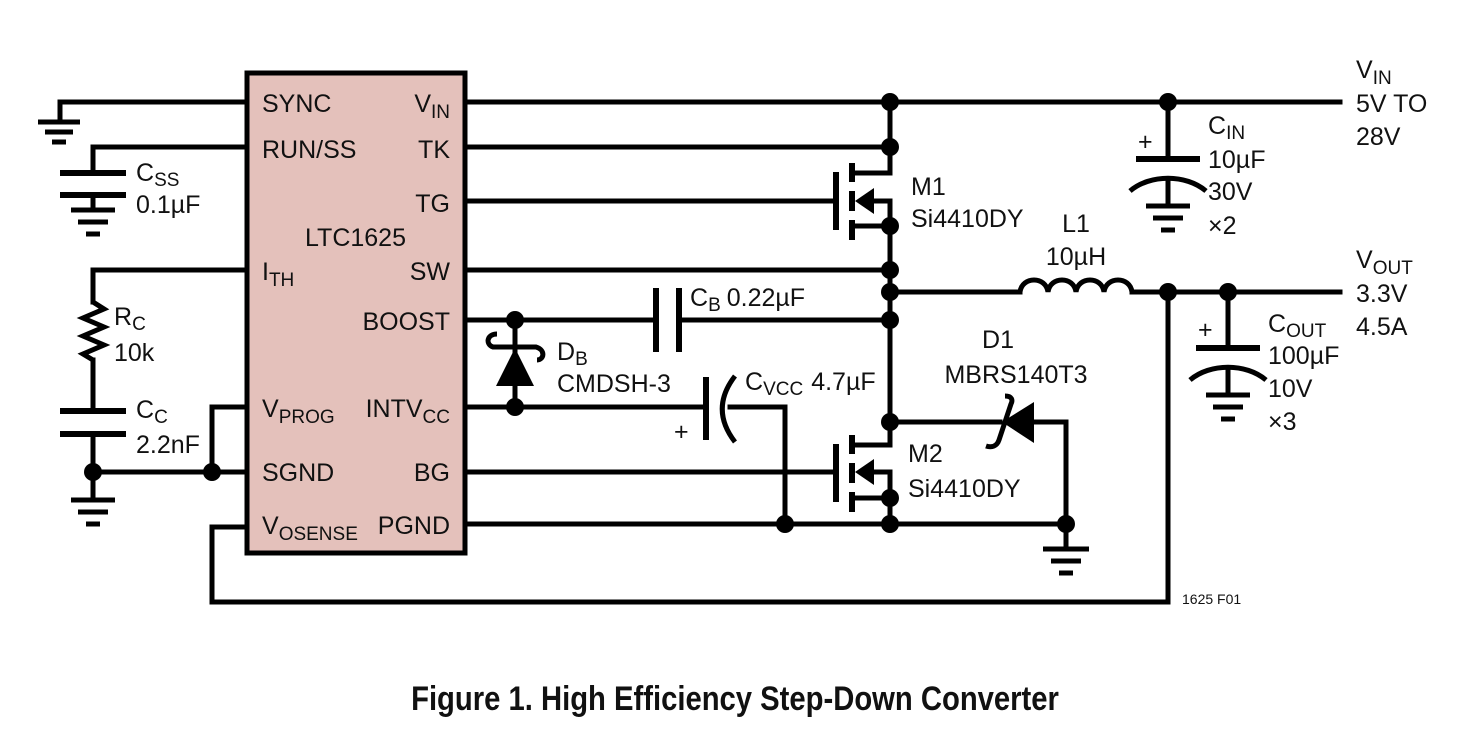 This screenshot has height=742, width=1482. What do you see at coordinates (1382, 327) in the screenshot?
I see `vout-current: 4.5A` at bounding box center [1382, 327].